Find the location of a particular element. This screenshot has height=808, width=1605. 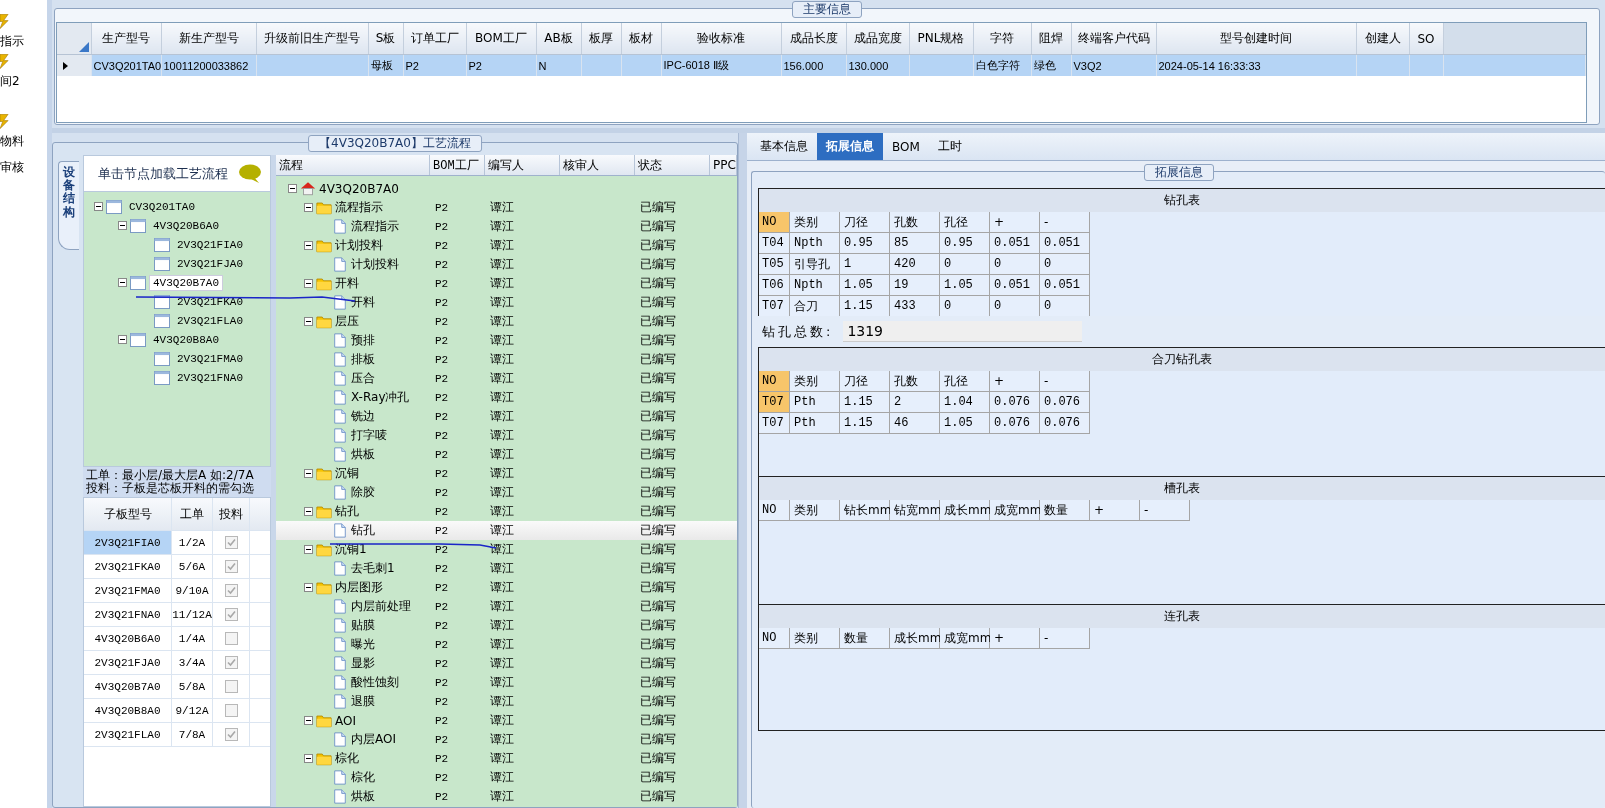

column-header: SO is located at coordinates (1426, 39).